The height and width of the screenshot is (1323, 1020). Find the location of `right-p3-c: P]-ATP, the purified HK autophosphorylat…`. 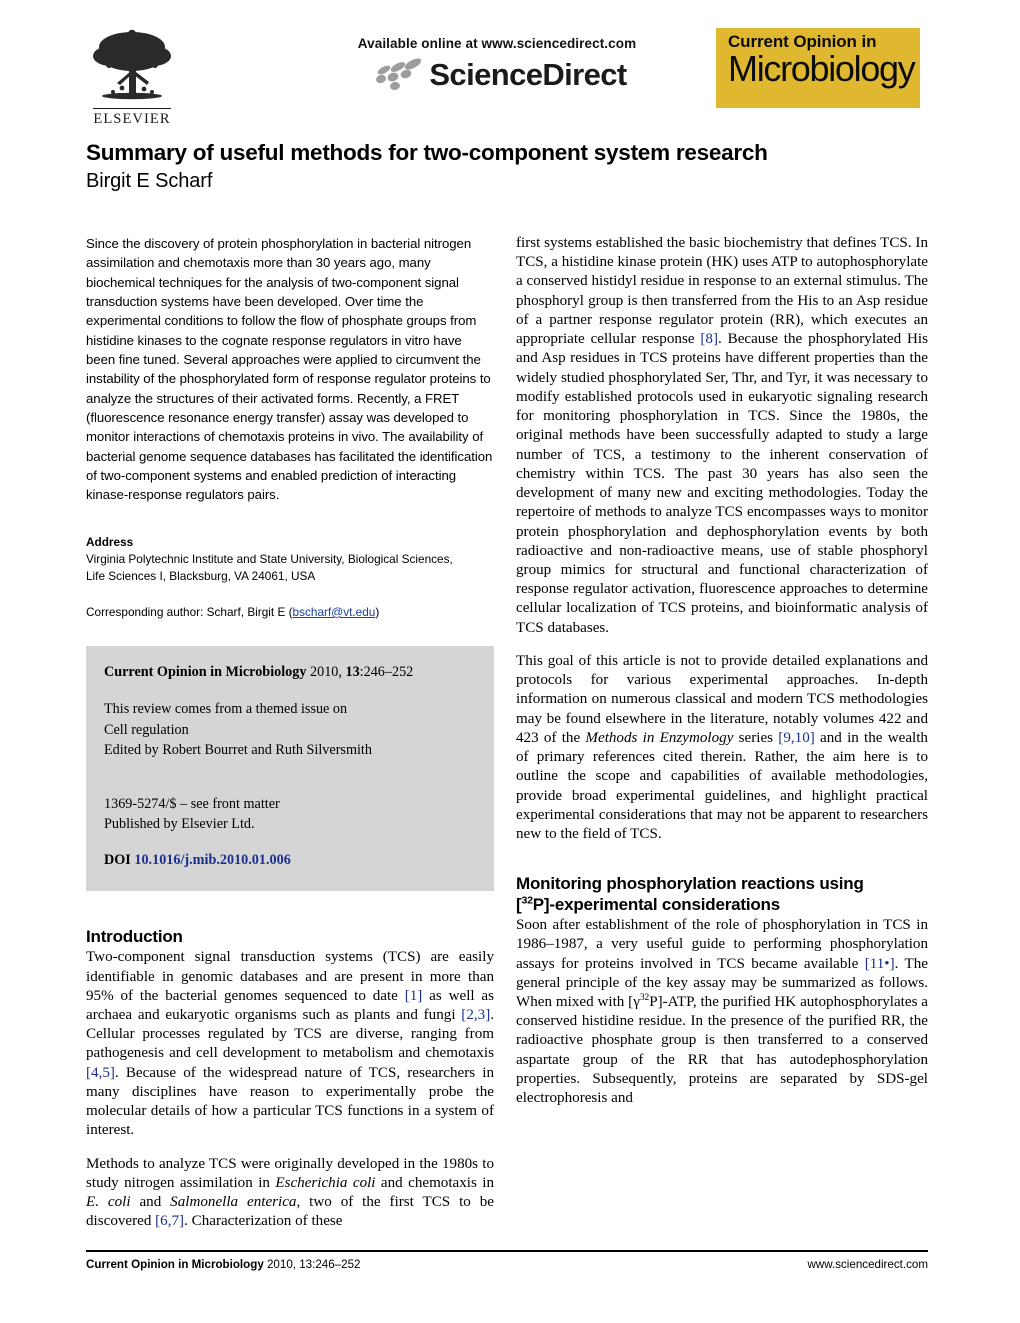

right-p3-c: P]-ATP, the purified HK autophosphorylat… is located at coordinates (722, 1050).